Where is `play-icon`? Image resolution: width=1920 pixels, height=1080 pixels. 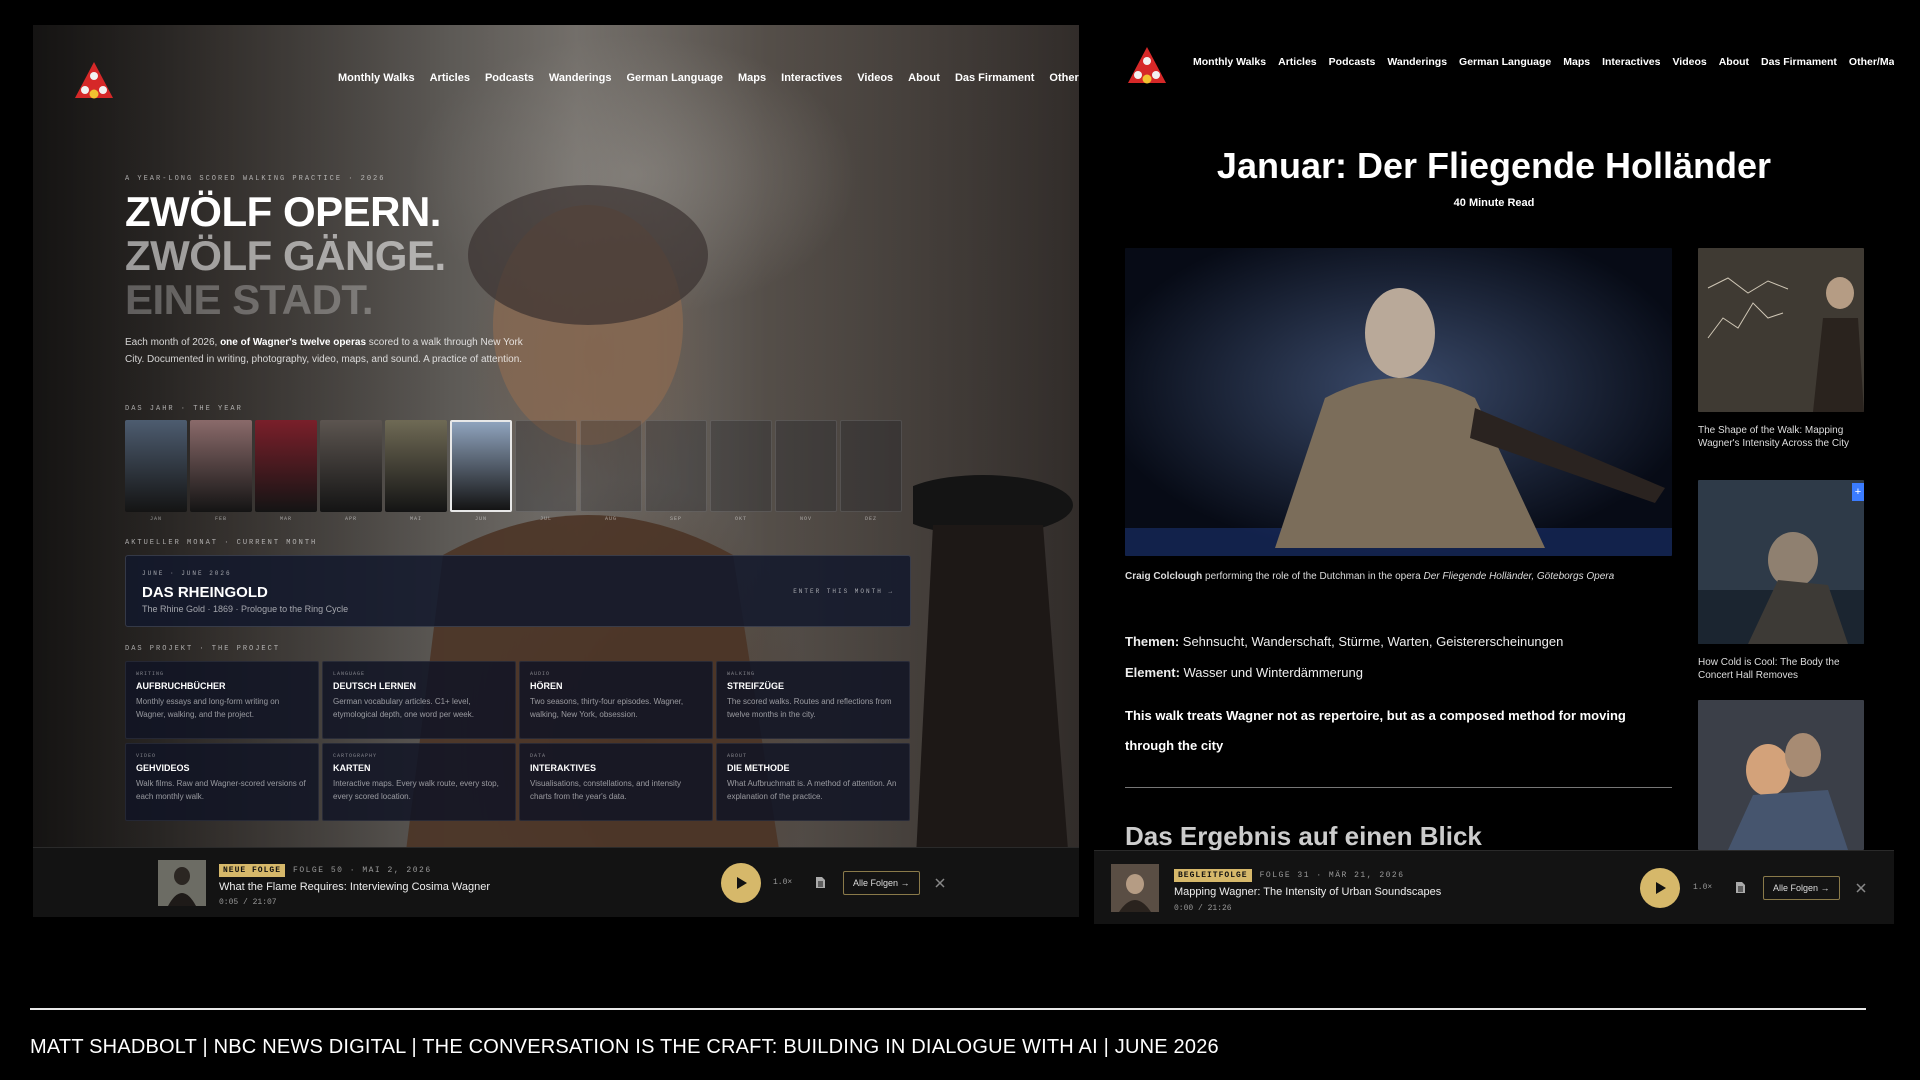 play-icon is located at coordinates (742, 883).